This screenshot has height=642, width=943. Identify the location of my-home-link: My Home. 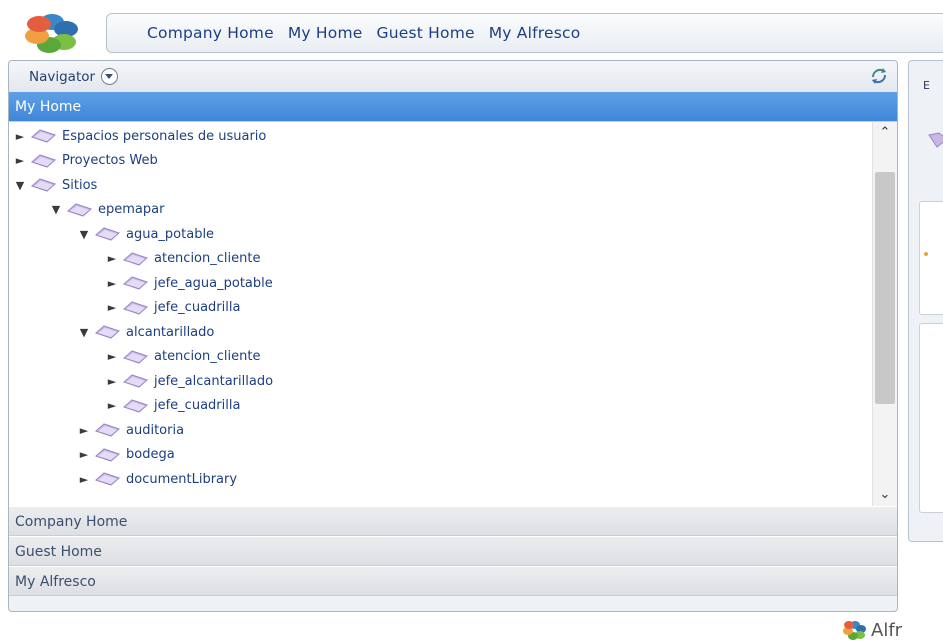
(325, 33).